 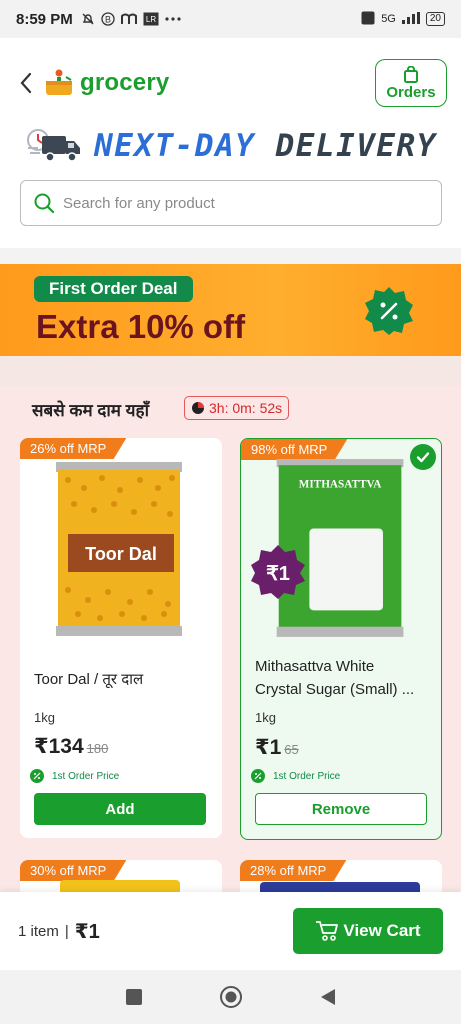 I want to click on orders-label: Orders, so click(x=411, y=92).